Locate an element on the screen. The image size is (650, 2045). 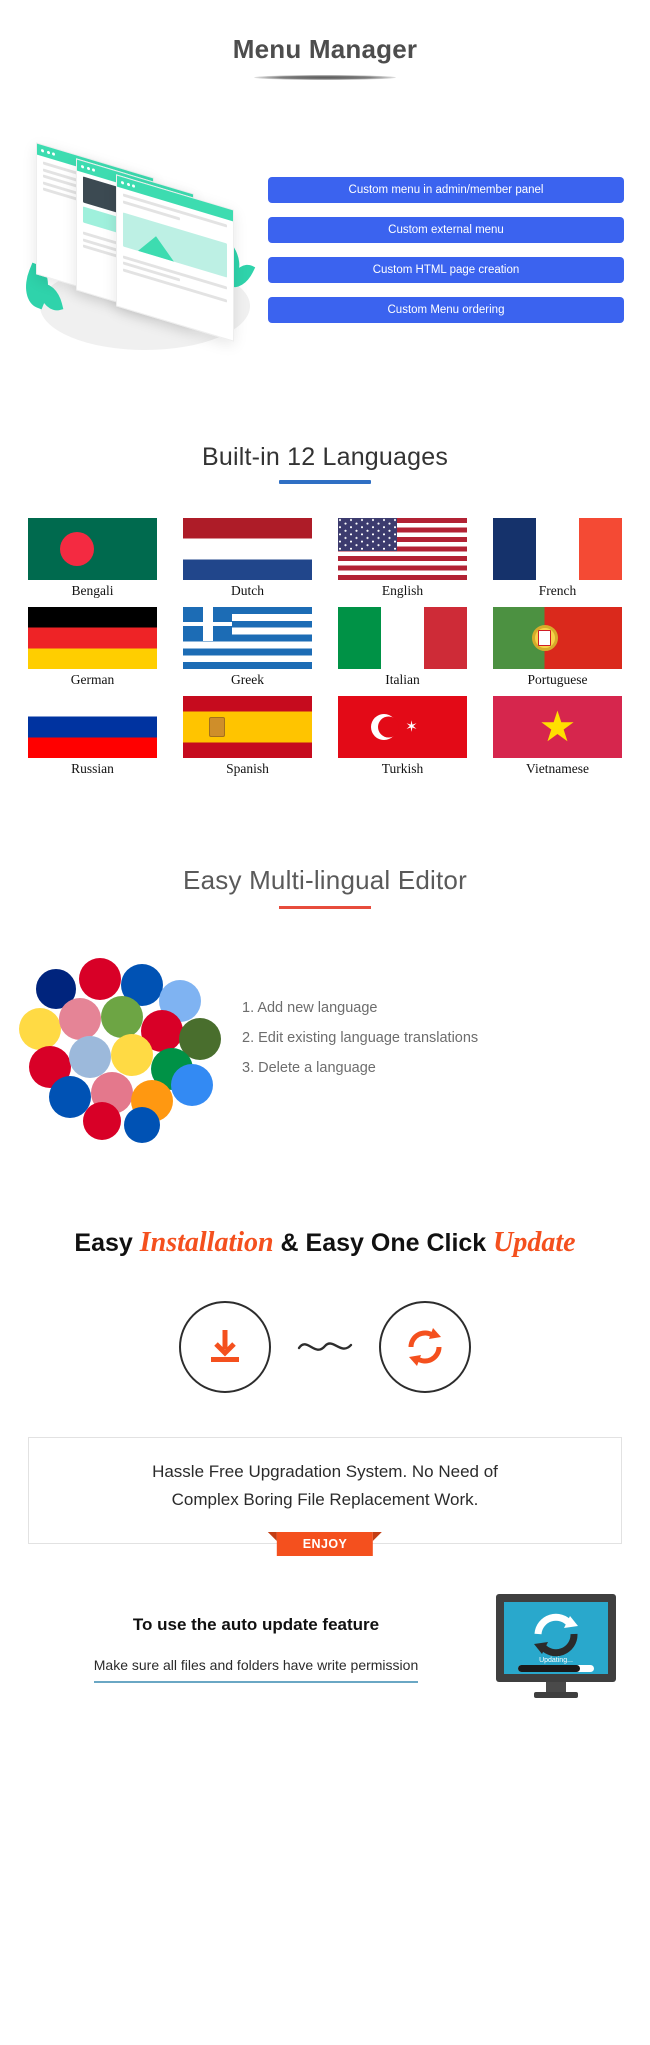
title-underline is located at coordinates (325, 77).